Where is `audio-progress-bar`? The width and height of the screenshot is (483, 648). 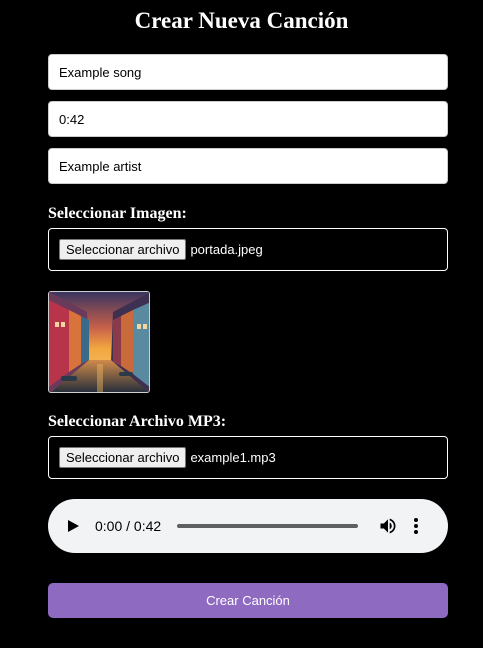 audio-progress-bar is located at coordinates (268, 526).